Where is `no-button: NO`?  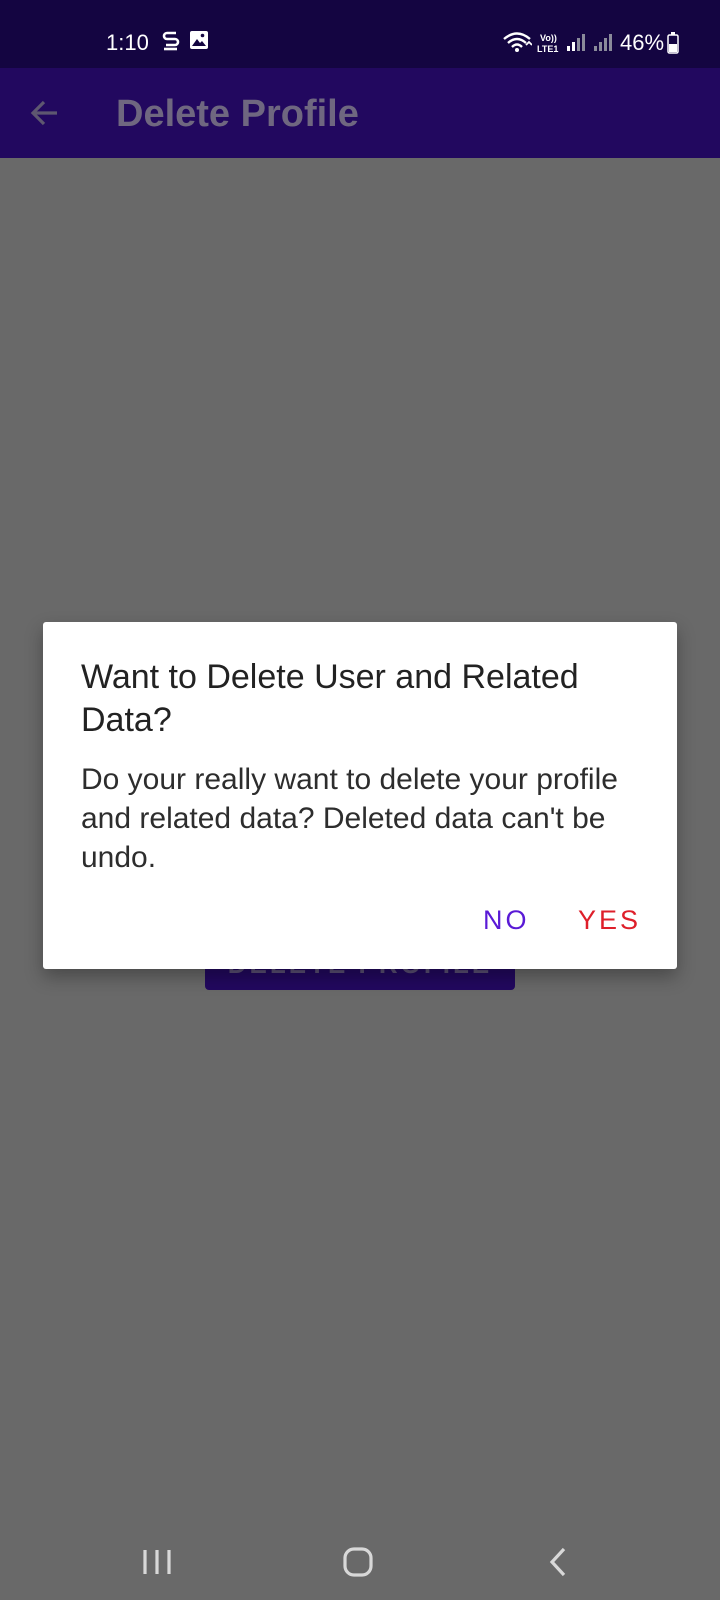 no-button: NO is located at coordinates (506, 920).